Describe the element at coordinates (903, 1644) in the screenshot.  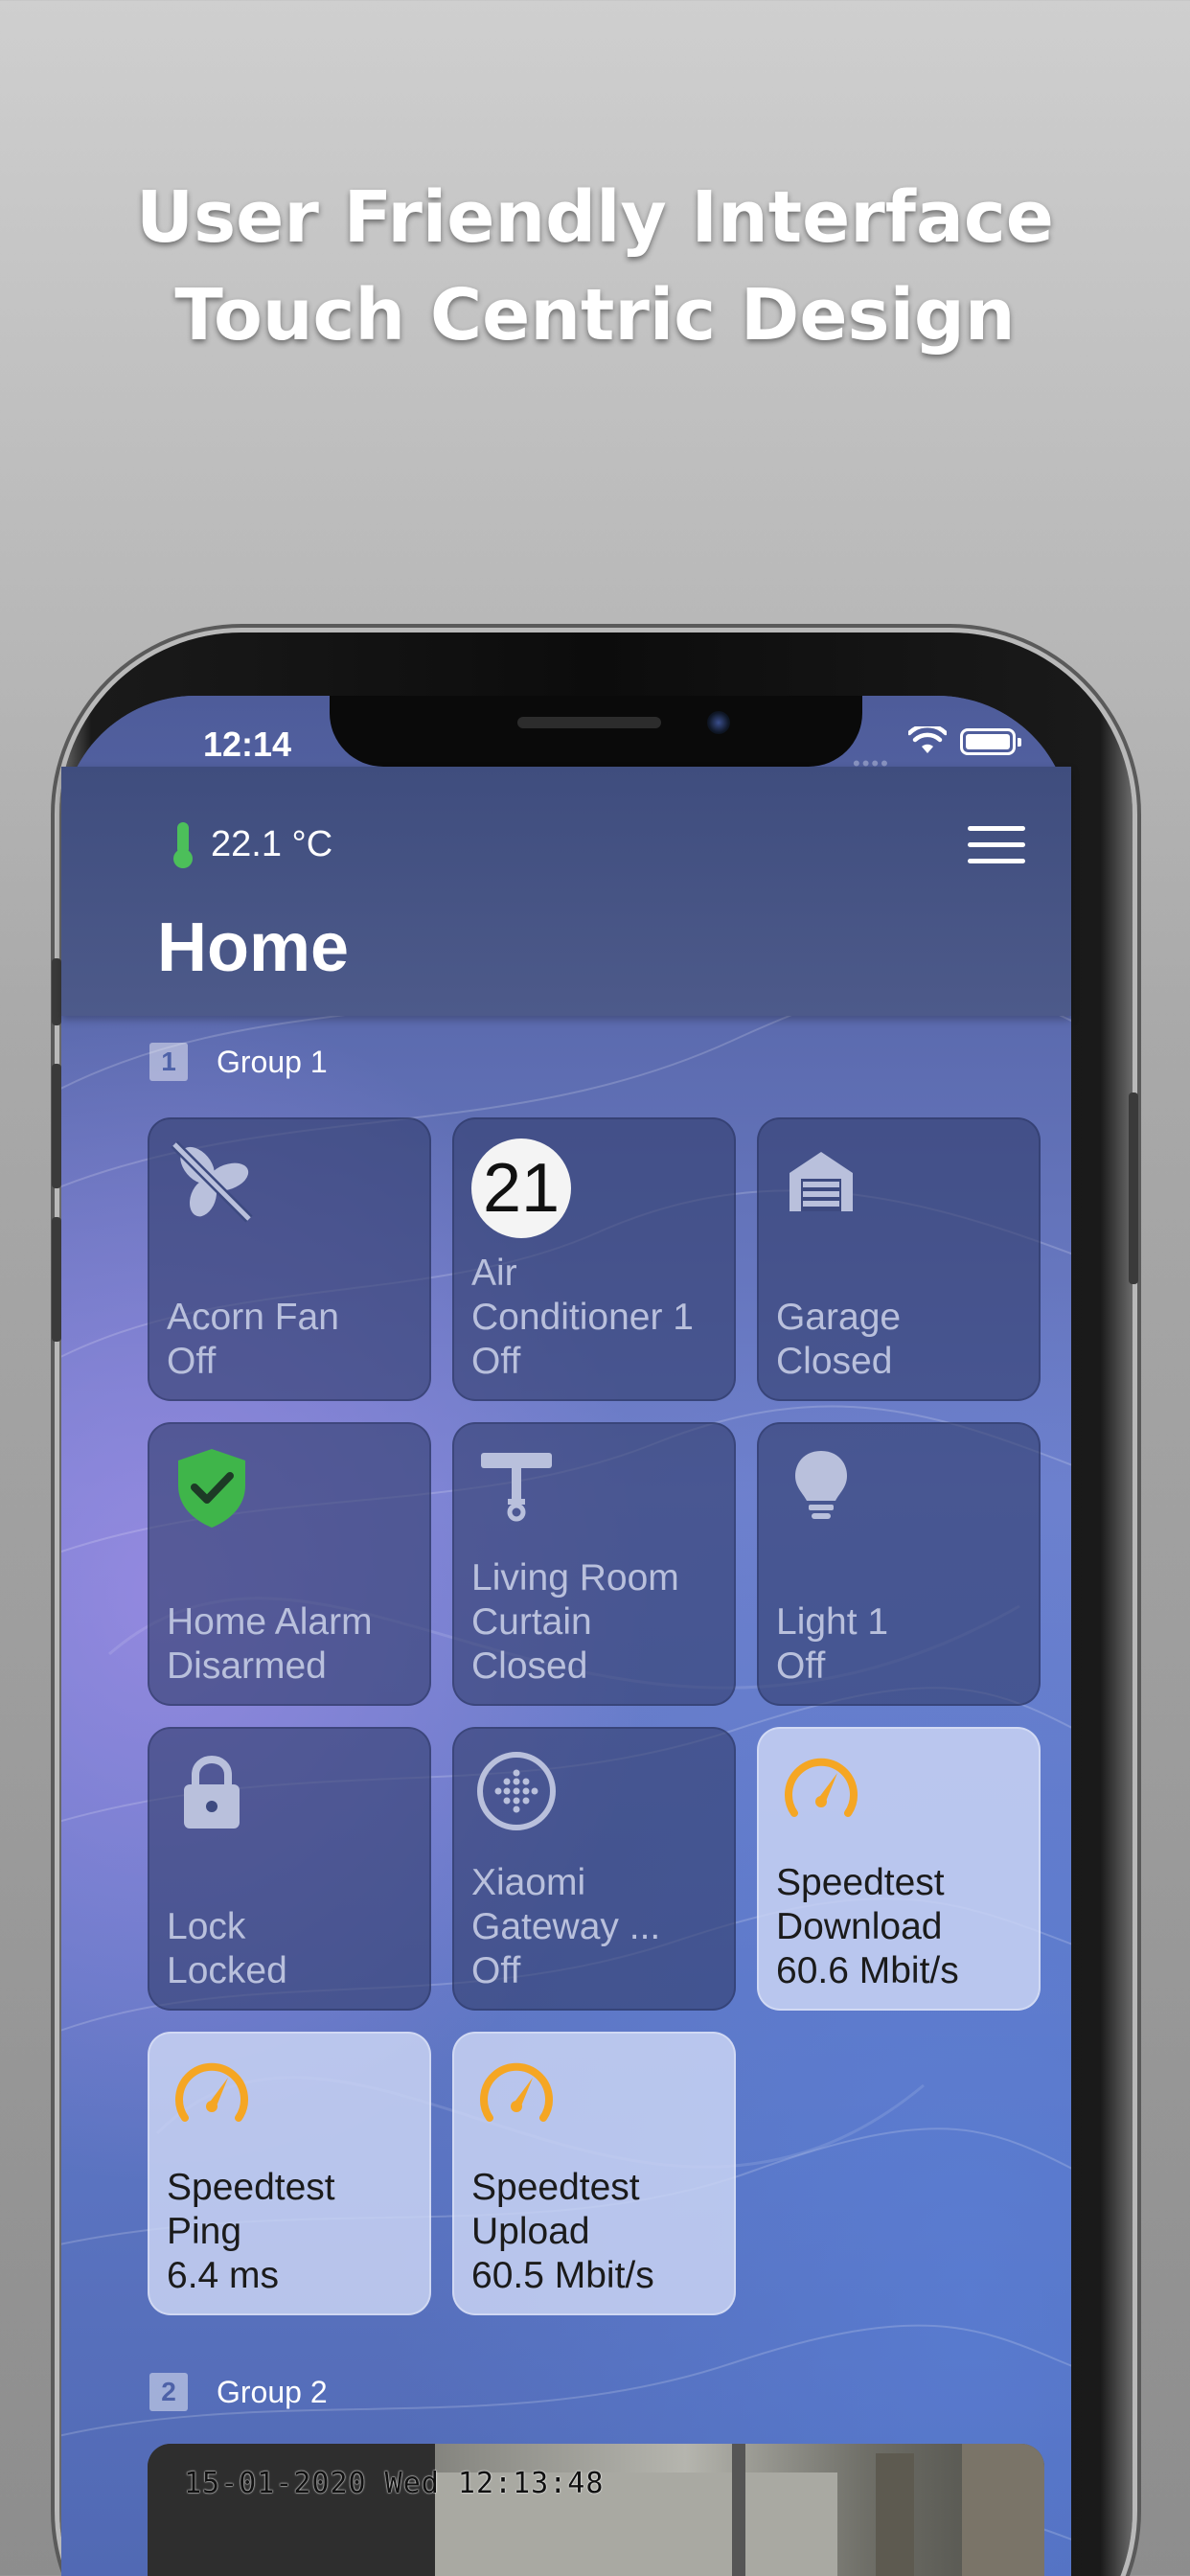
I see `tile-text: Light 1 Off` at that location.